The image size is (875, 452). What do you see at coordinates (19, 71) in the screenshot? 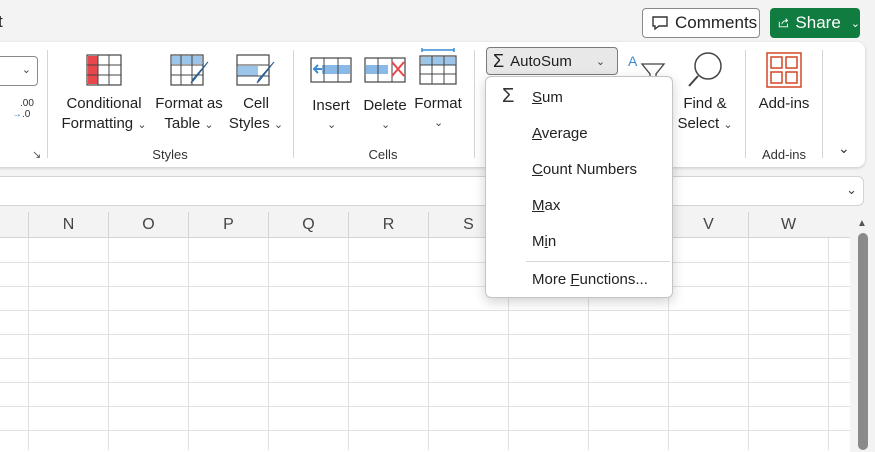
I see `number-format-dropdown: ⌄` at bounding box center [19, 71].